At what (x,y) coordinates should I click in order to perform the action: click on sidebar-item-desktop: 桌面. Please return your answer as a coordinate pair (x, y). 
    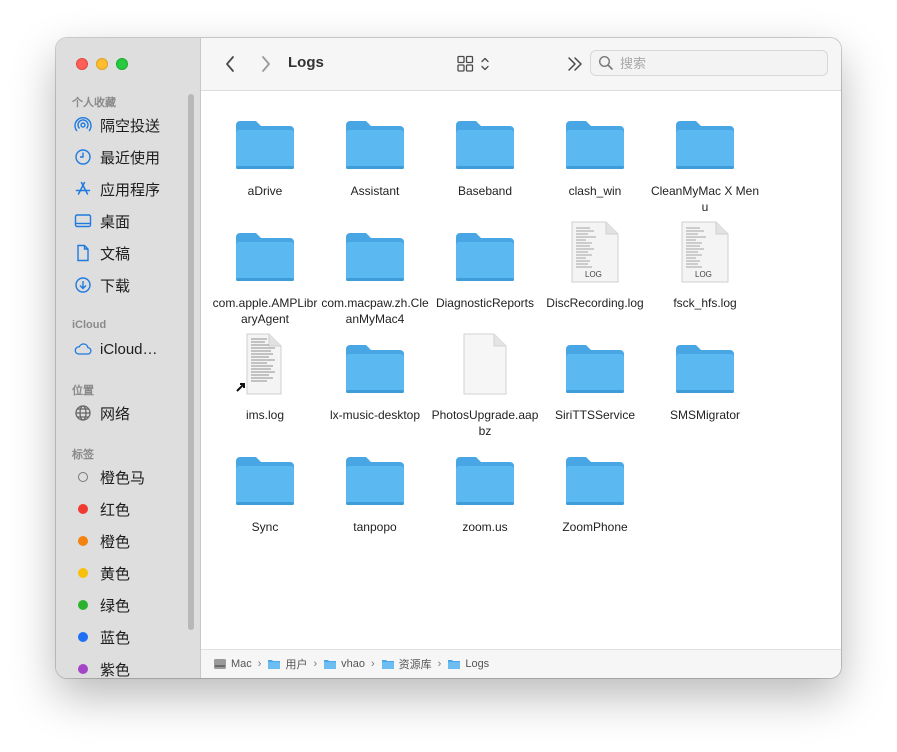
    Looking at the image, I should click on (129, 221).